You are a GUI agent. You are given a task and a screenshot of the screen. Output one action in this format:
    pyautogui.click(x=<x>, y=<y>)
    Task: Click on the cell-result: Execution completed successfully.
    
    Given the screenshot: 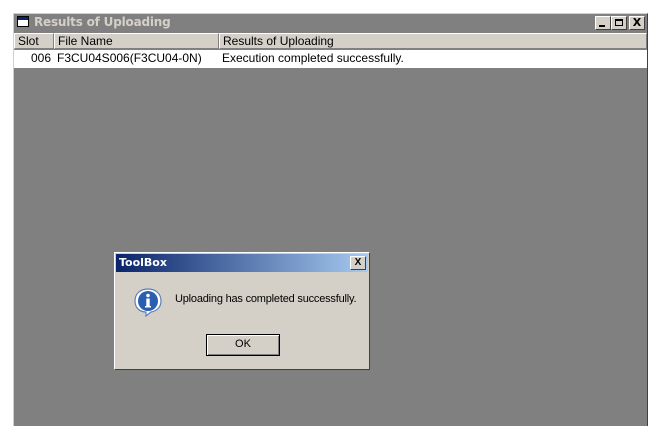 What is the action you would take?
    pyautogui.click(x=313, y=58)
    